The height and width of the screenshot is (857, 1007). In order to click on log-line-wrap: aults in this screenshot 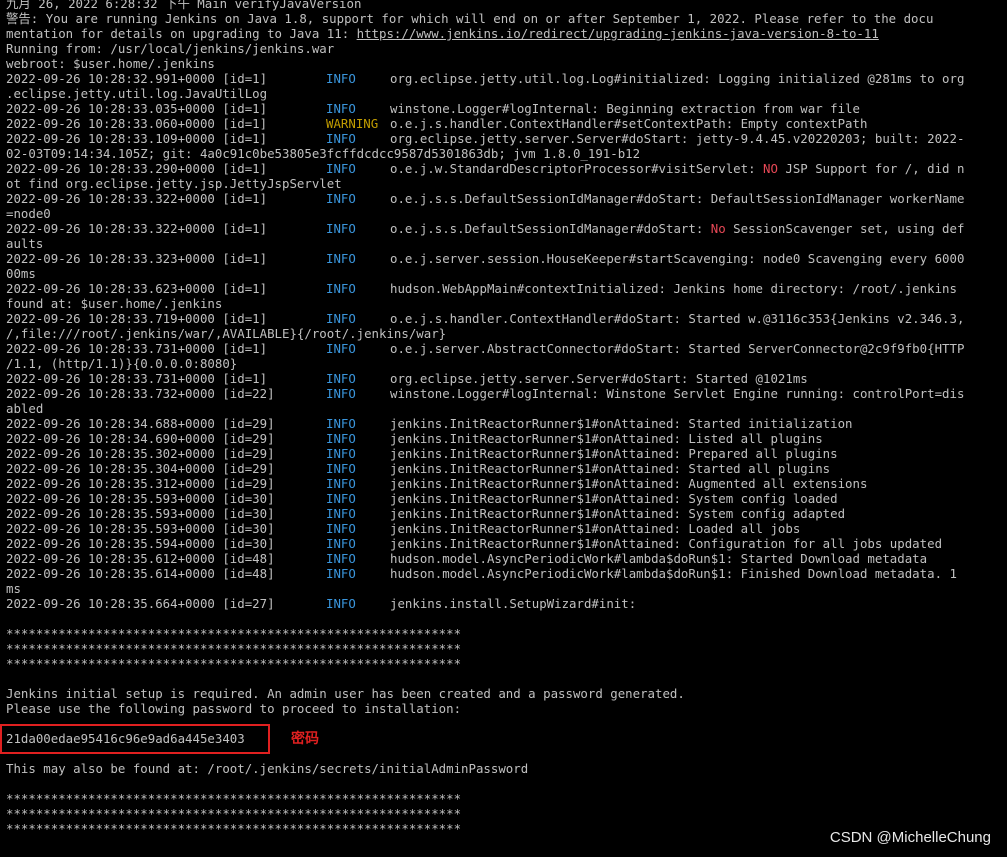, I will do `click(25, 243)`.